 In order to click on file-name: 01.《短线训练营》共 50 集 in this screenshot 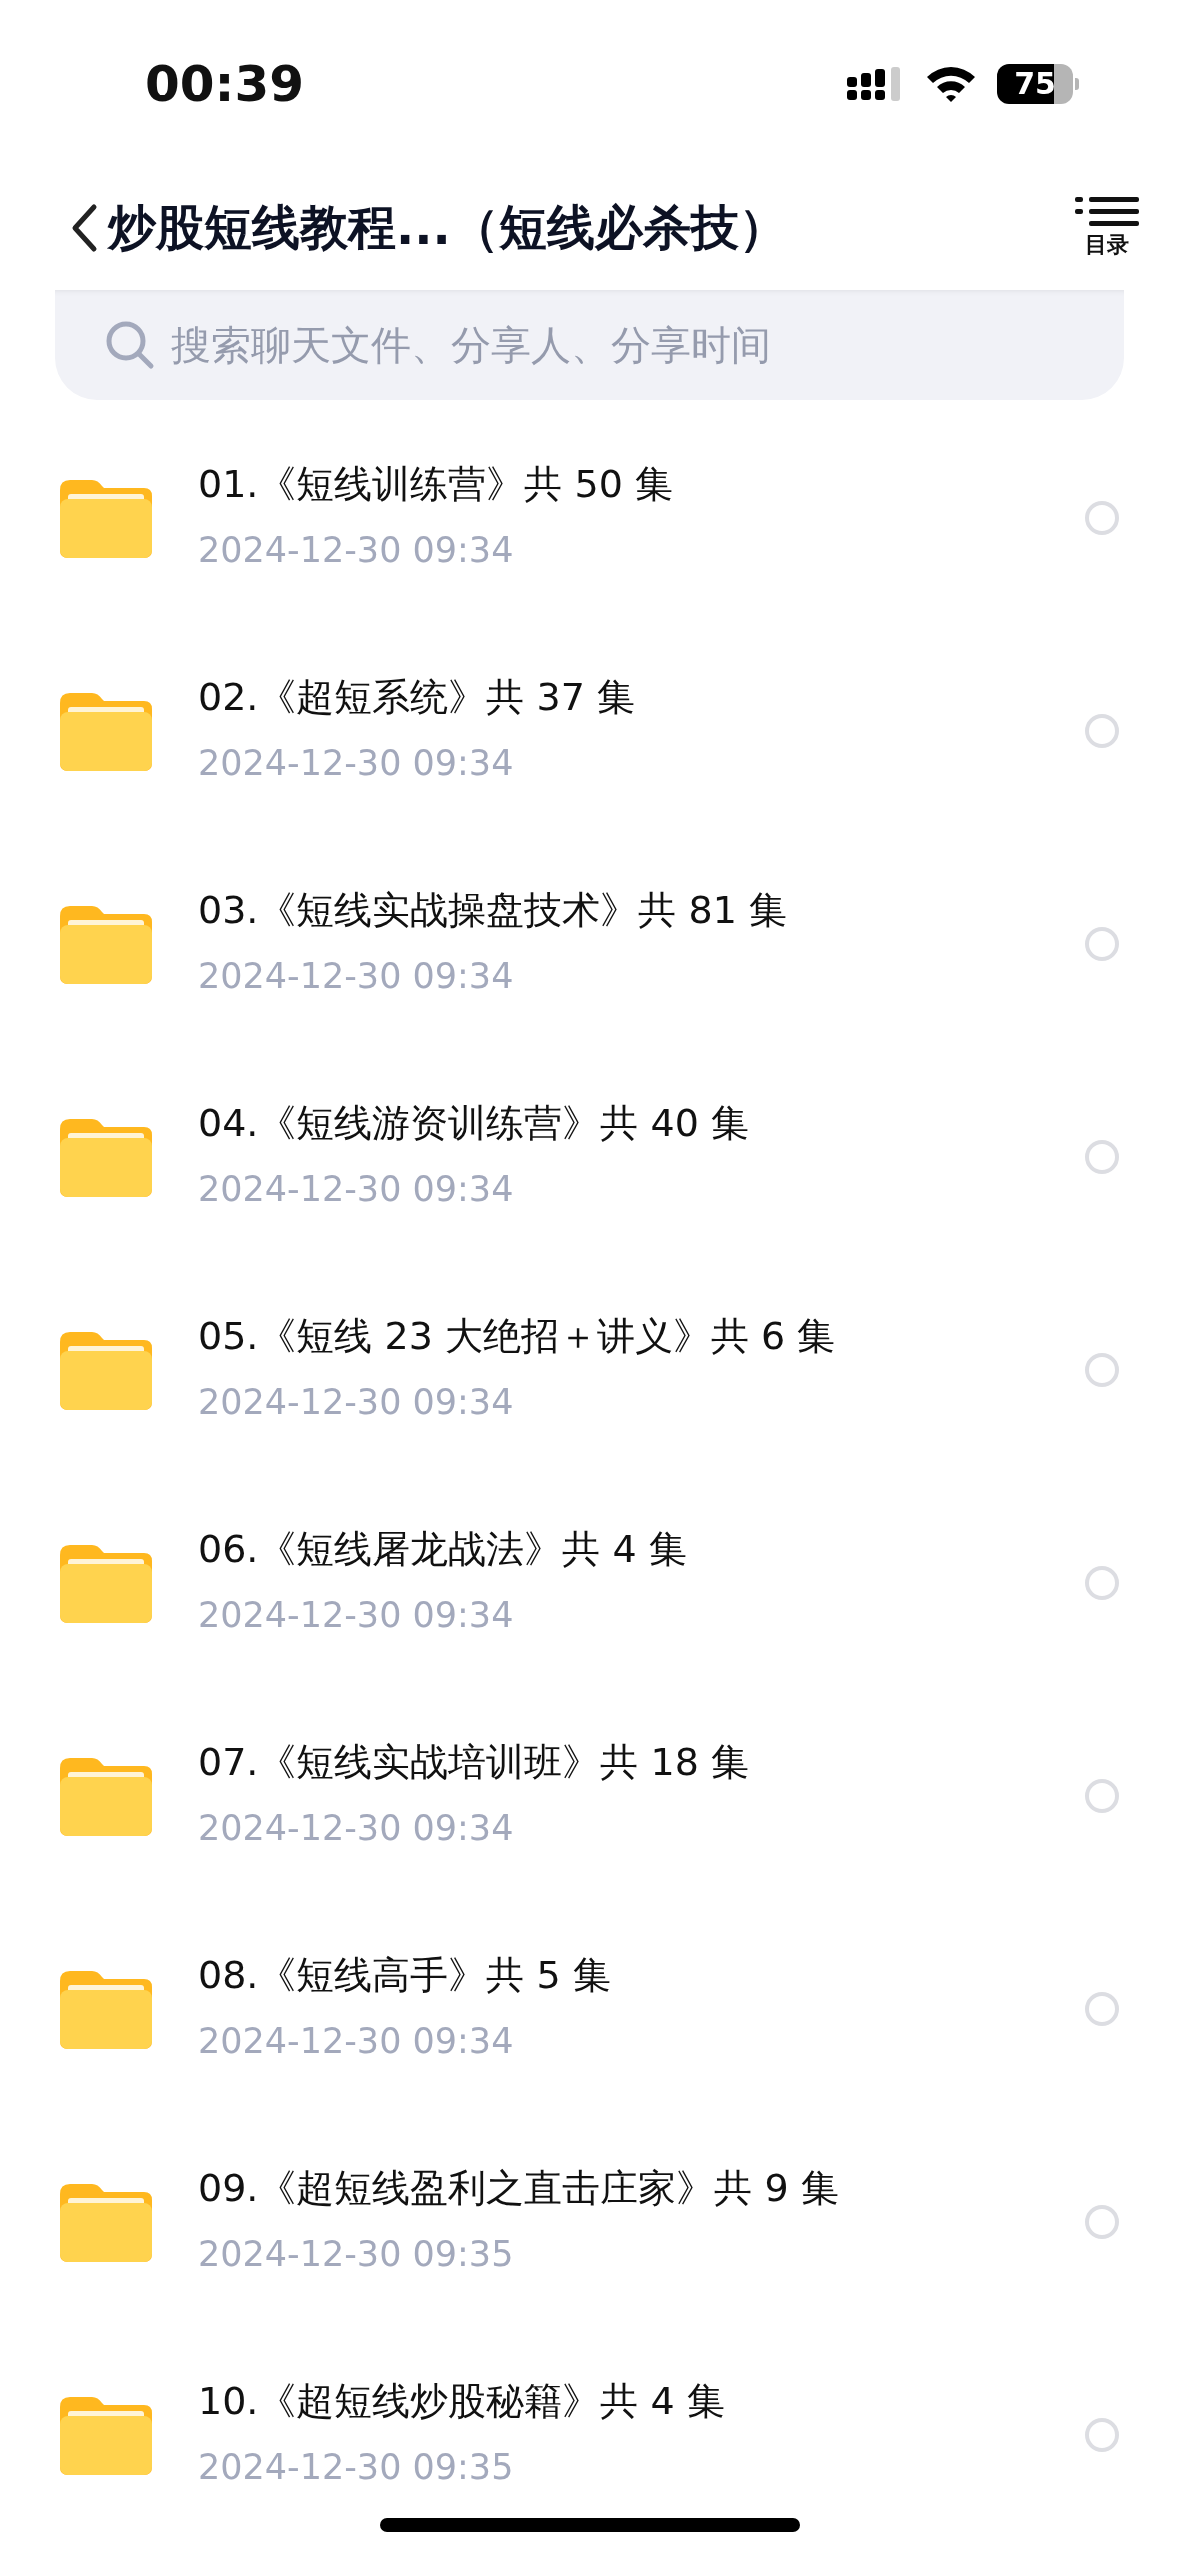, I will do `click(641, 483)`.